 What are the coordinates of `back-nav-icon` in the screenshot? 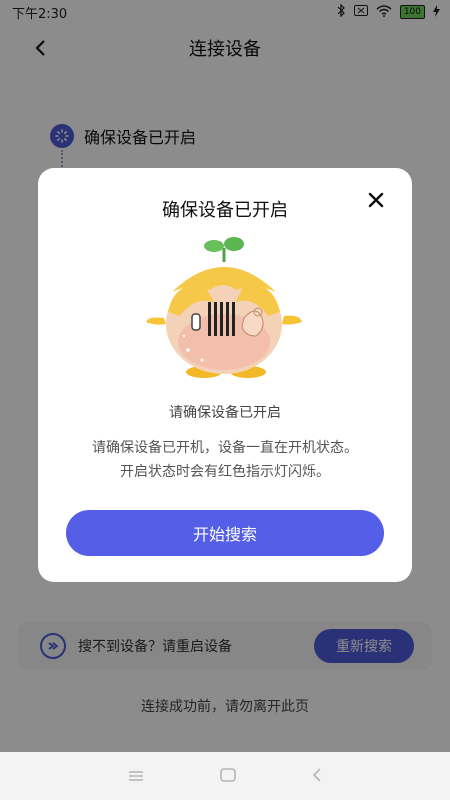 It's located at (317, 776).